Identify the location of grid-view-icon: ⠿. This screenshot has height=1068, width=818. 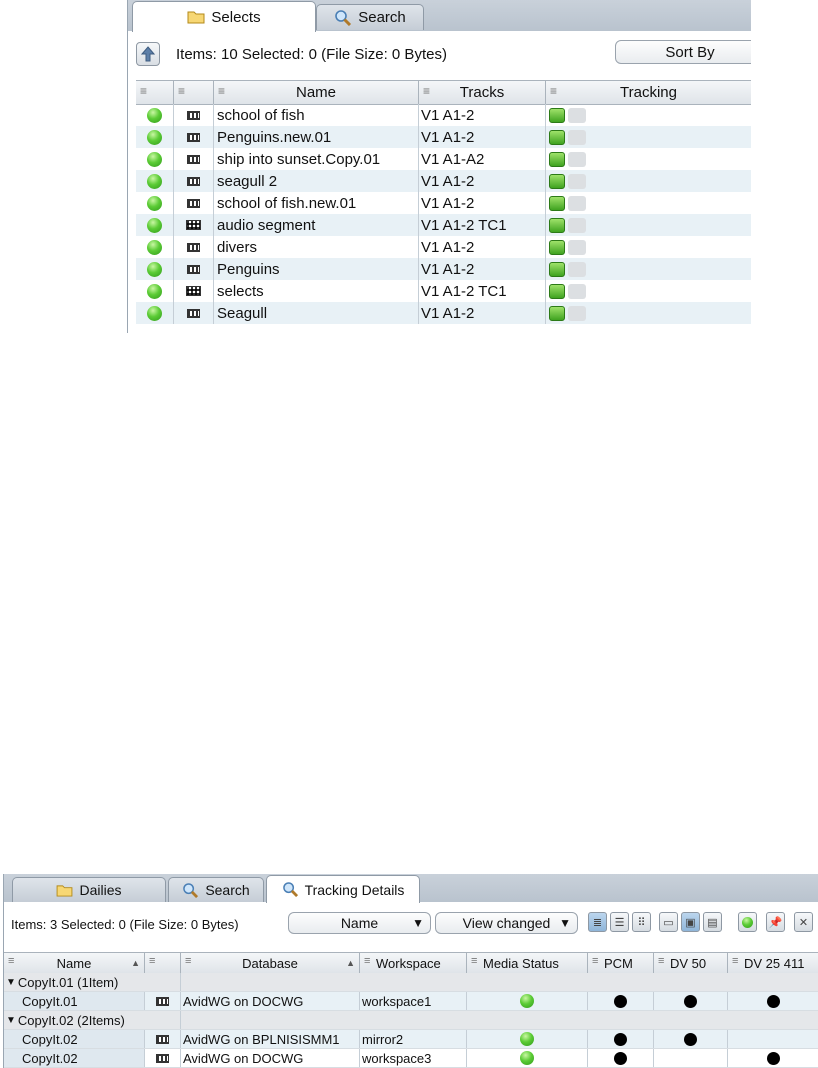
(641, 922).